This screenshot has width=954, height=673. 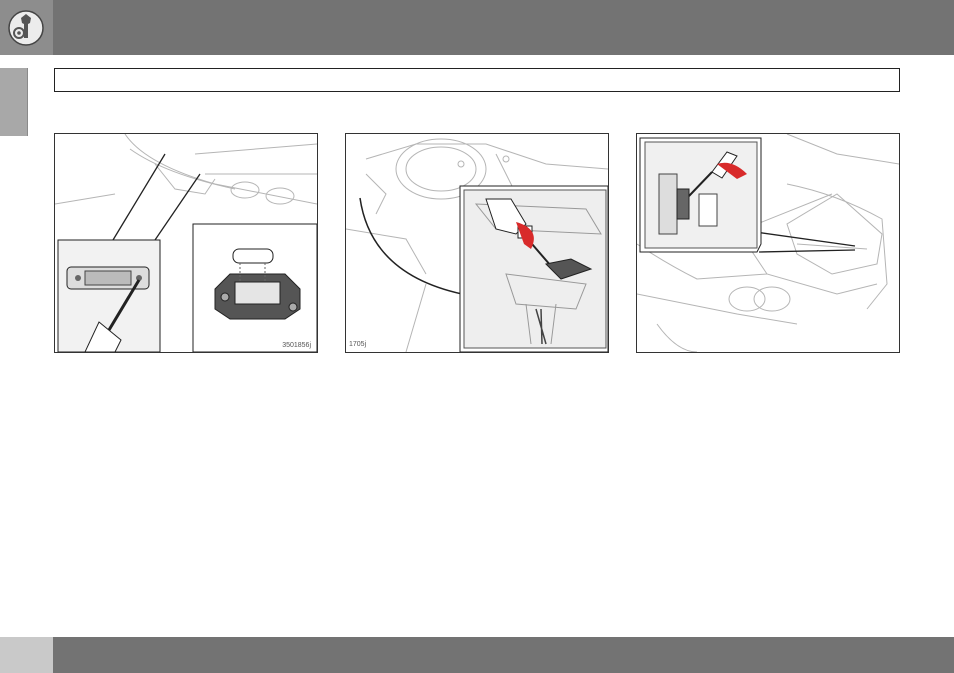 What do you see at coordinates (477, 655) in the screenshot?
I see `footer-bar` at bounding box center [477, 655].